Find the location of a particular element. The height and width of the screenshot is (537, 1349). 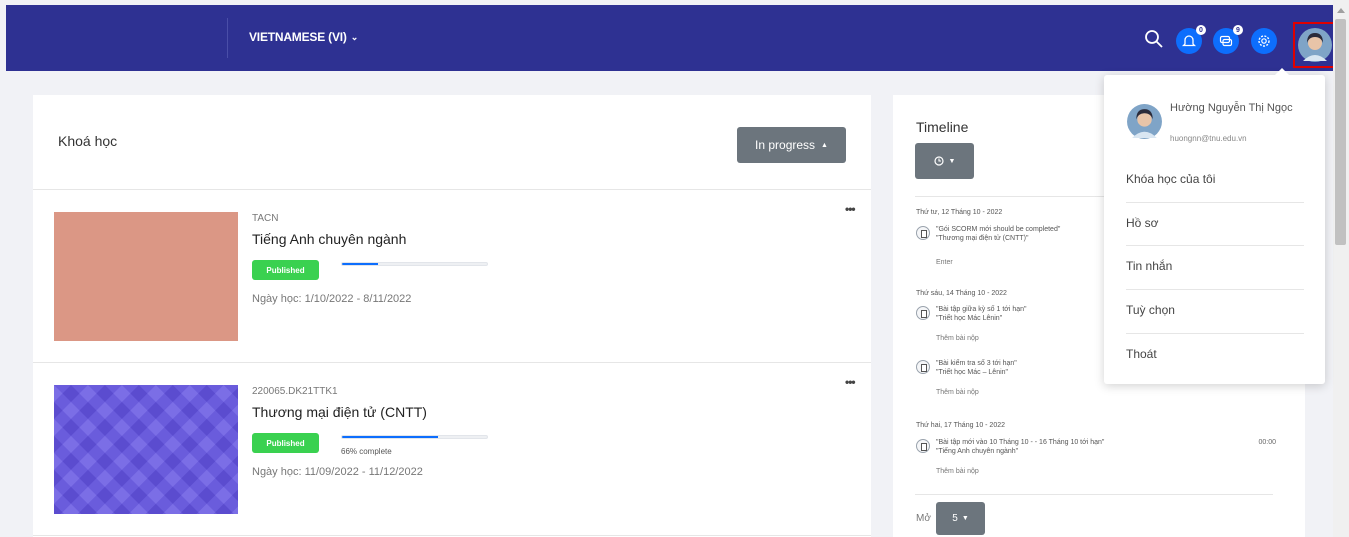

notification-button: 0 is located at coordinates (1191, 39).